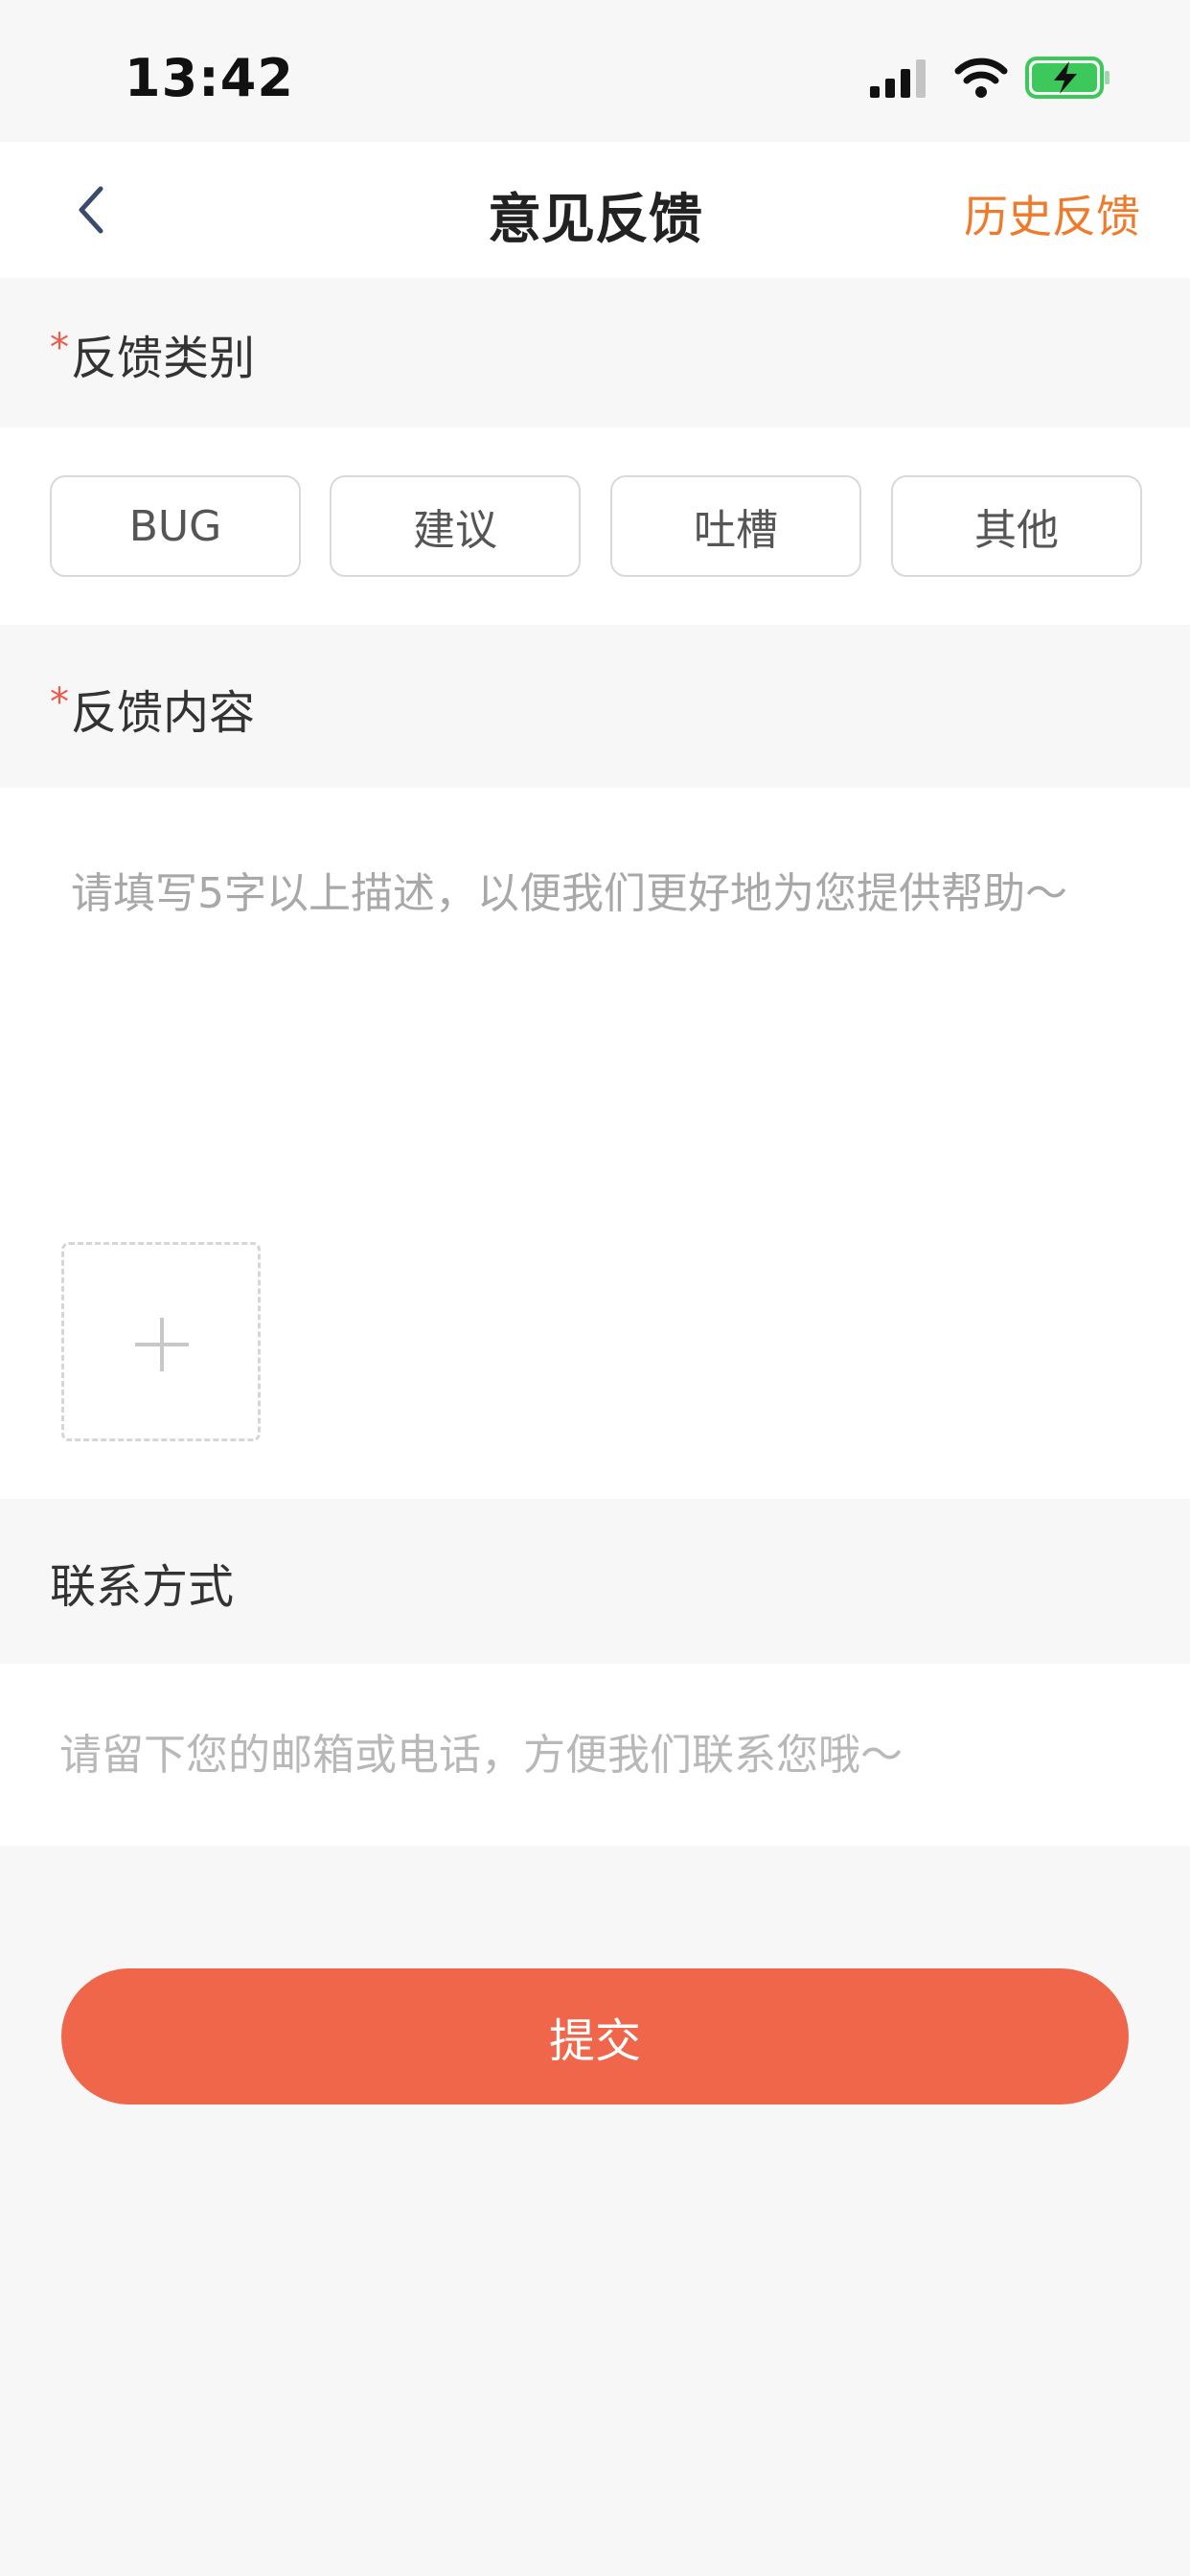  Describe the element at coordinates (598, 991) in the screenshot. I see `feedback-content-input` at that location.